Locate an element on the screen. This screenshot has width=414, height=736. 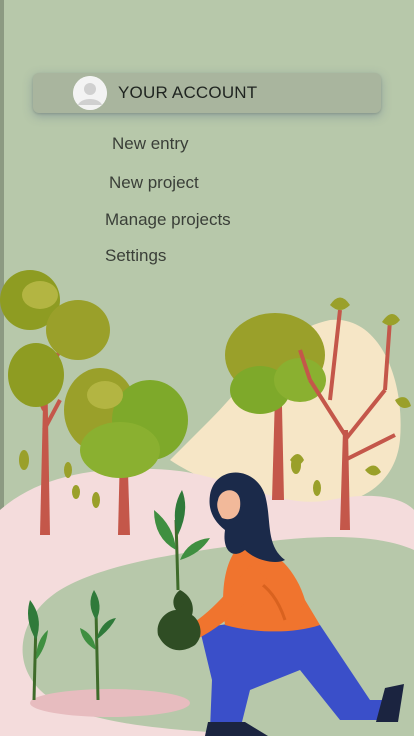
user-avatar-icon is located at coordinates (90, 93).